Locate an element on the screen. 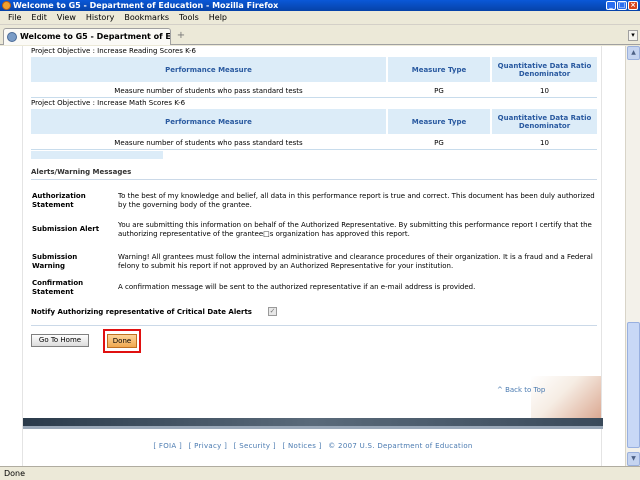  maximize-button: □ is located at coordinates (622, 5).